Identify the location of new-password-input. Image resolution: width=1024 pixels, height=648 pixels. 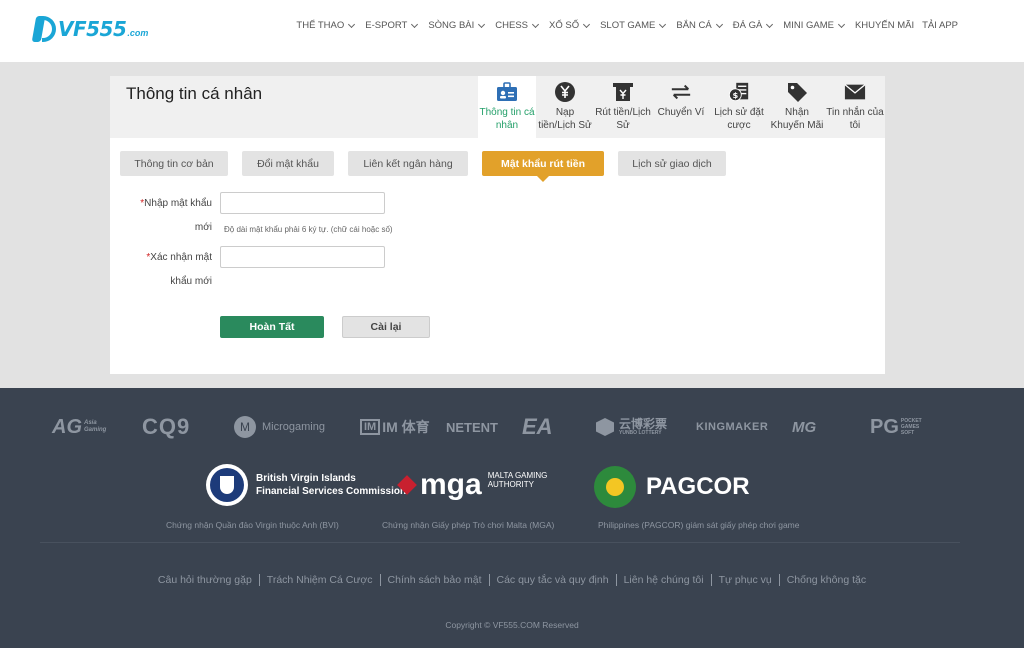
(302, 203).